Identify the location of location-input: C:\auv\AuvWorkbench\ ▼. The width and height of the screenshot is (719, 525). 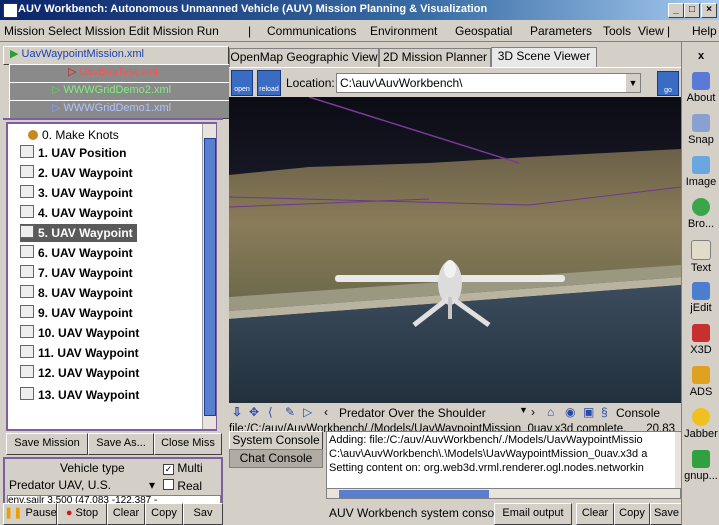
(488, 83).